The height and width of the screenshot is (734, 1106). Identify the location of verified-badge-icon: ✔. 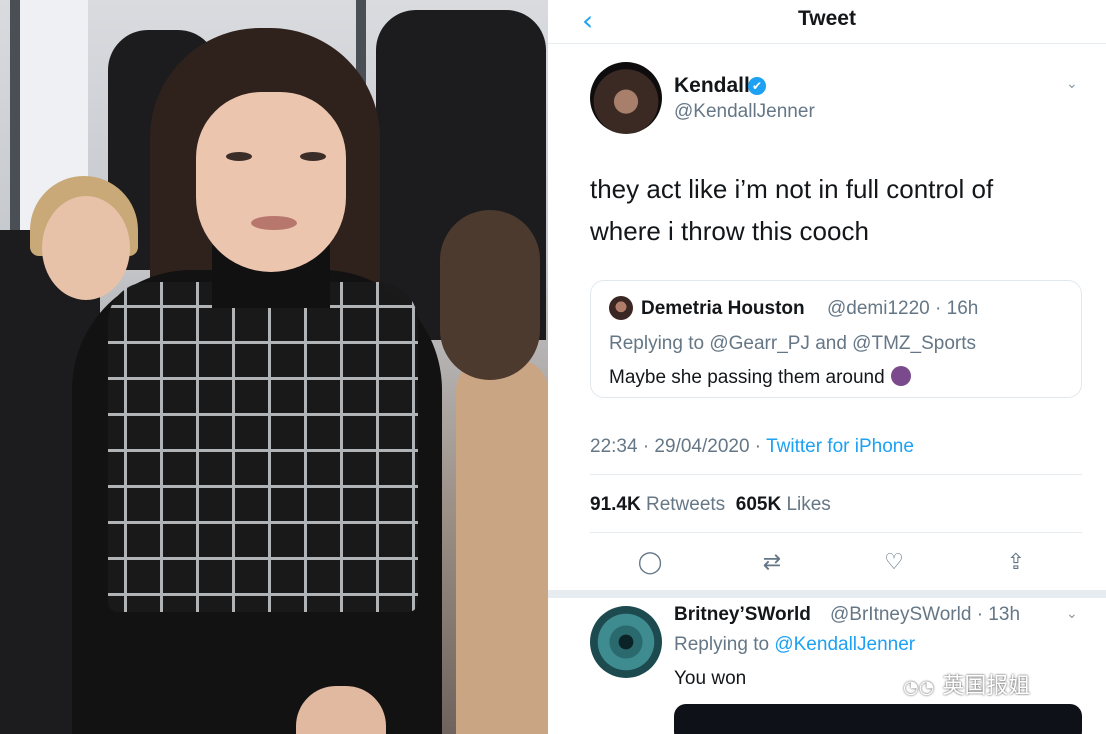
(757, 86).